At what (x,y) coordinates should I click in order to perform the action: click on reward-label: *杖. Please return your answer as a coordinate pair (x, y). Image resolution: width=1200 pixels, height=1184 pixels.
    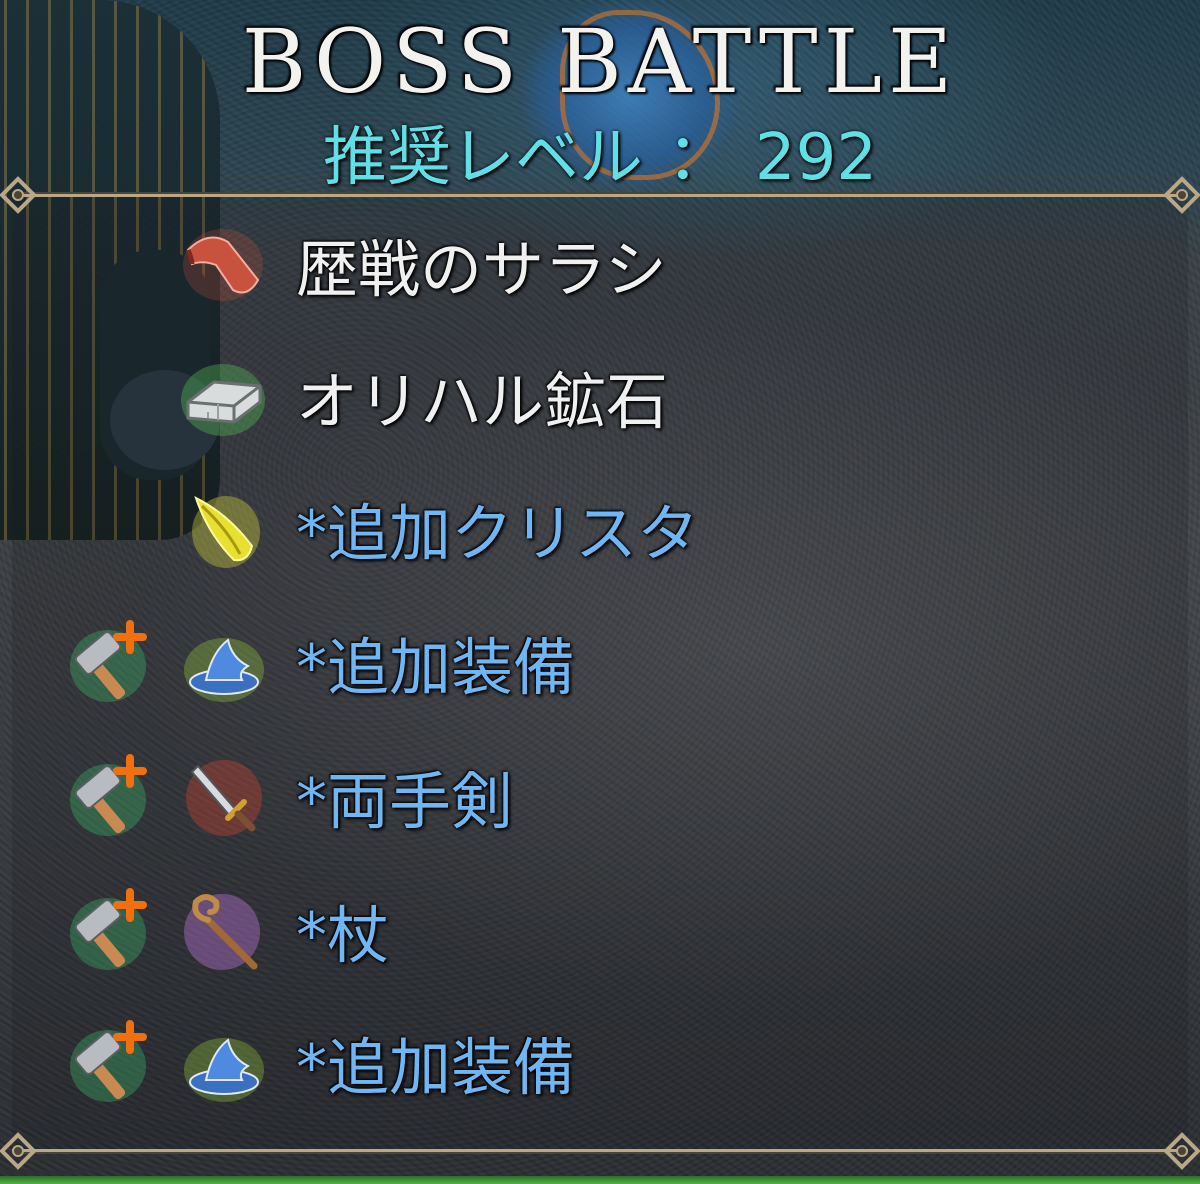
    Looking at the image, I should click on (343, 935).